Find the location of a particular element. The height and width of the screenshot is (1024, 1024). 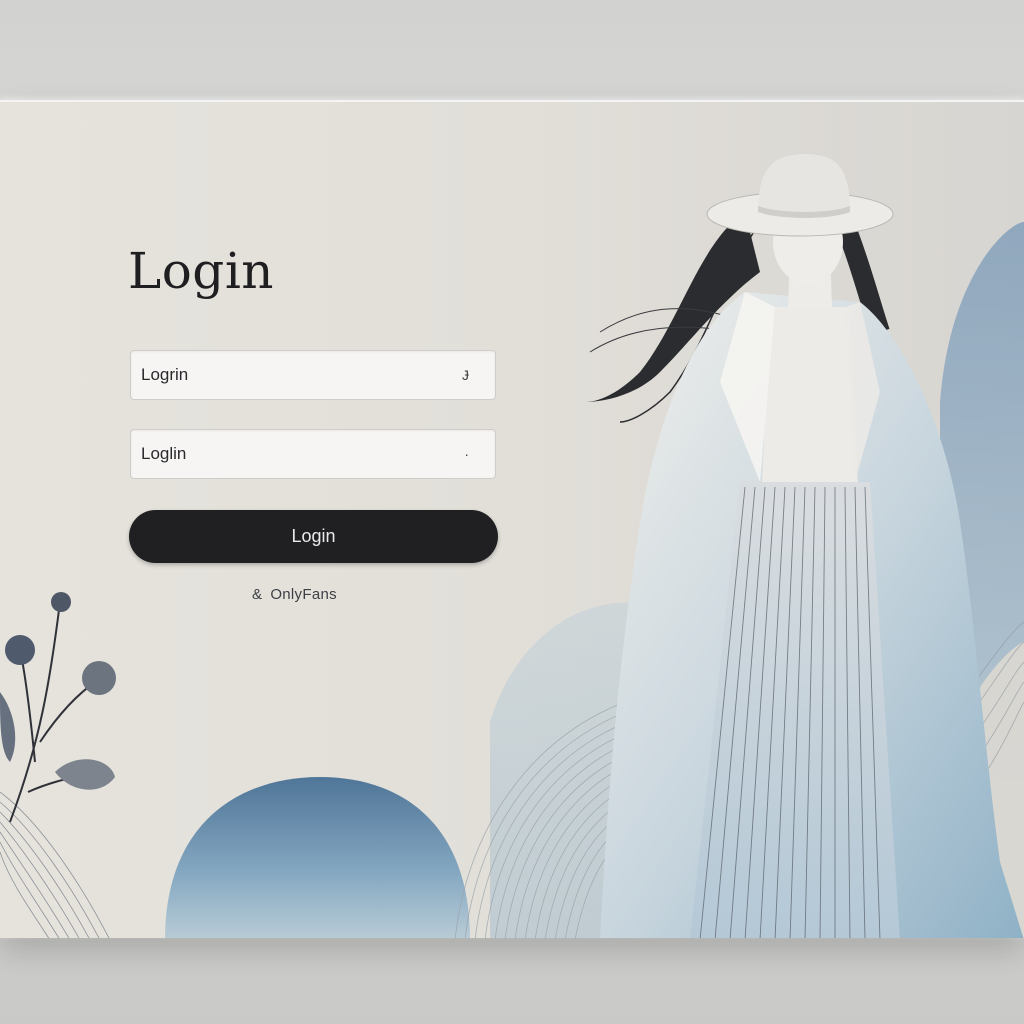

password-field: · is located at coordinates (313, 454).